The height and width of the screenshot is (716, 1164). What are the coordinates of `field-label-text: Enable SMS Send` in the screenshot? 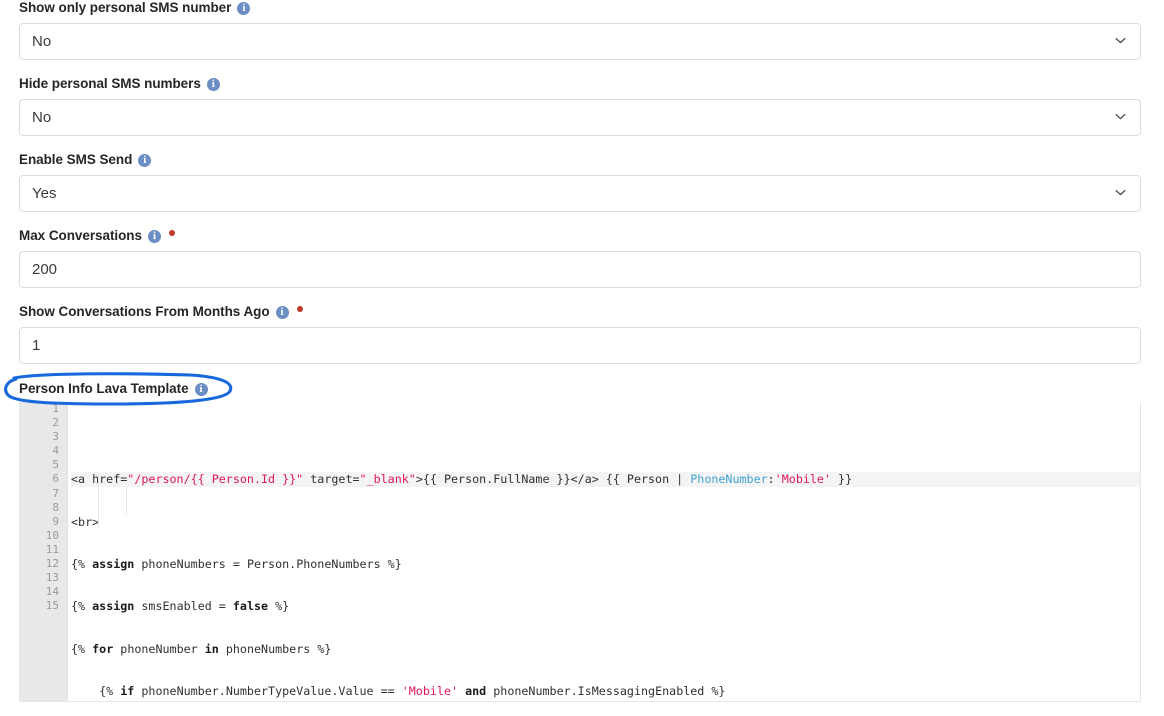 It's located at (76, 159).